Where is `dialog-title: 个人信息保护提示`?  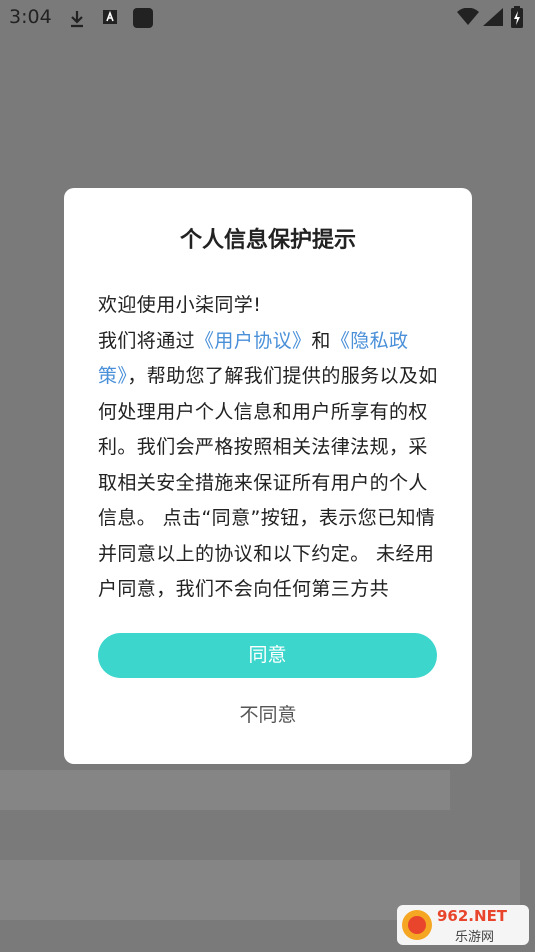
dialog-title: 个人信息保护提示 is located at coordinates (267, 240).